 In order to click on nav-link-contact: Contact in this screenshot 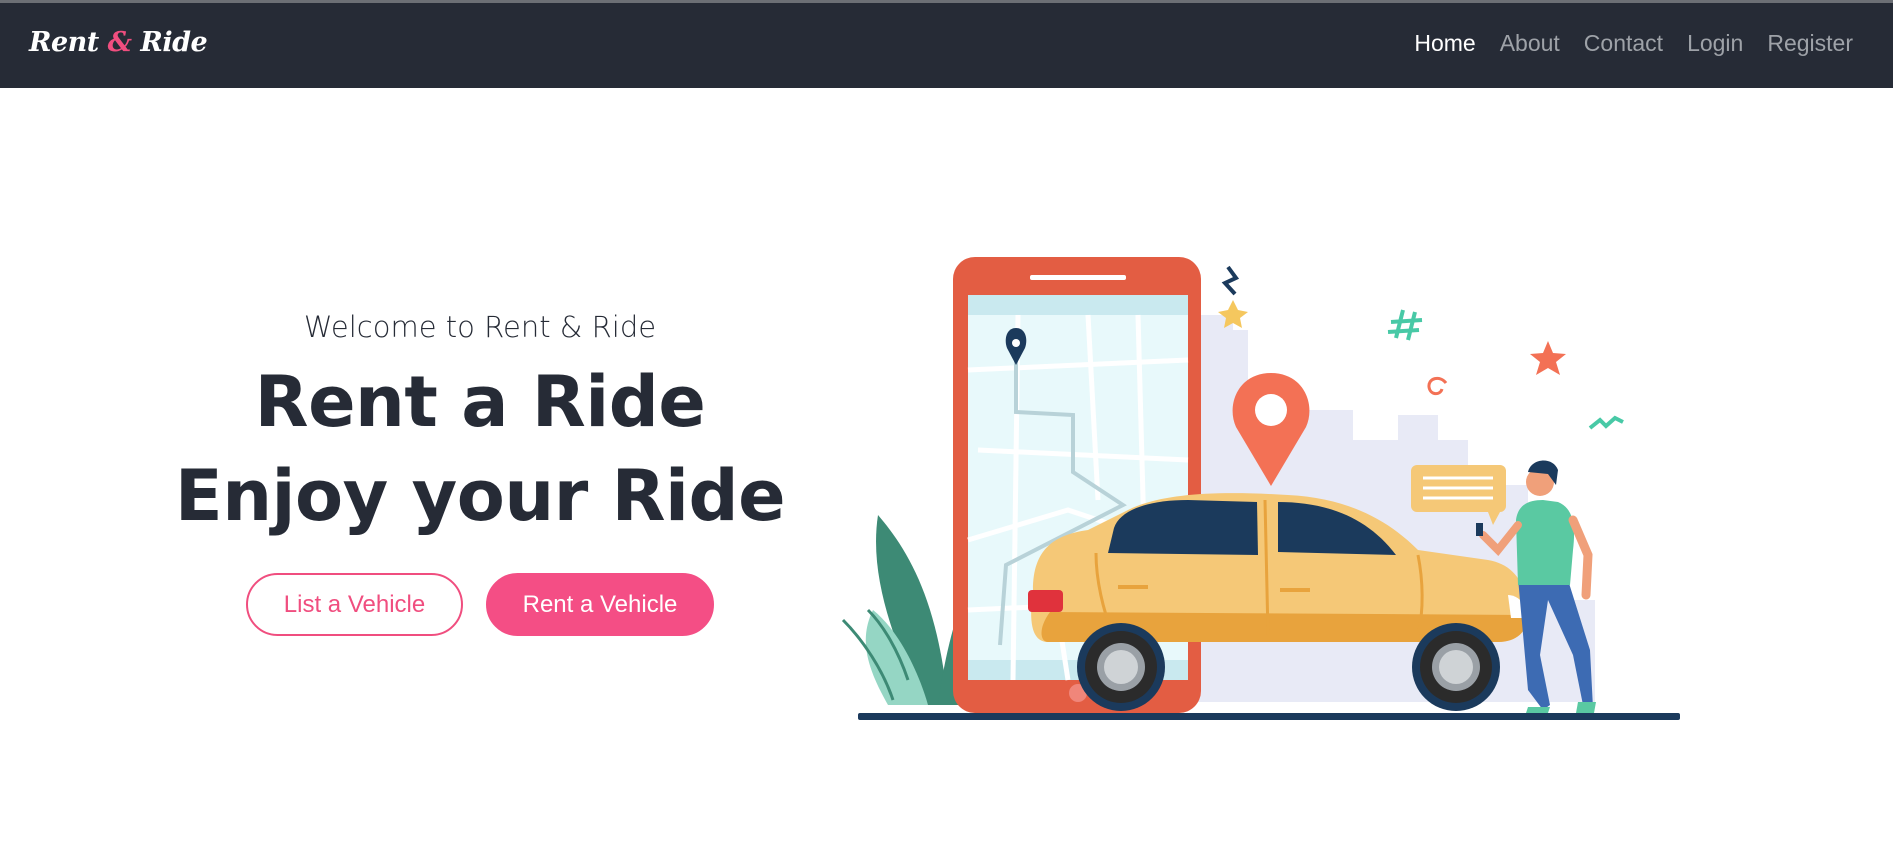, I will do `click(1623, 43)`.